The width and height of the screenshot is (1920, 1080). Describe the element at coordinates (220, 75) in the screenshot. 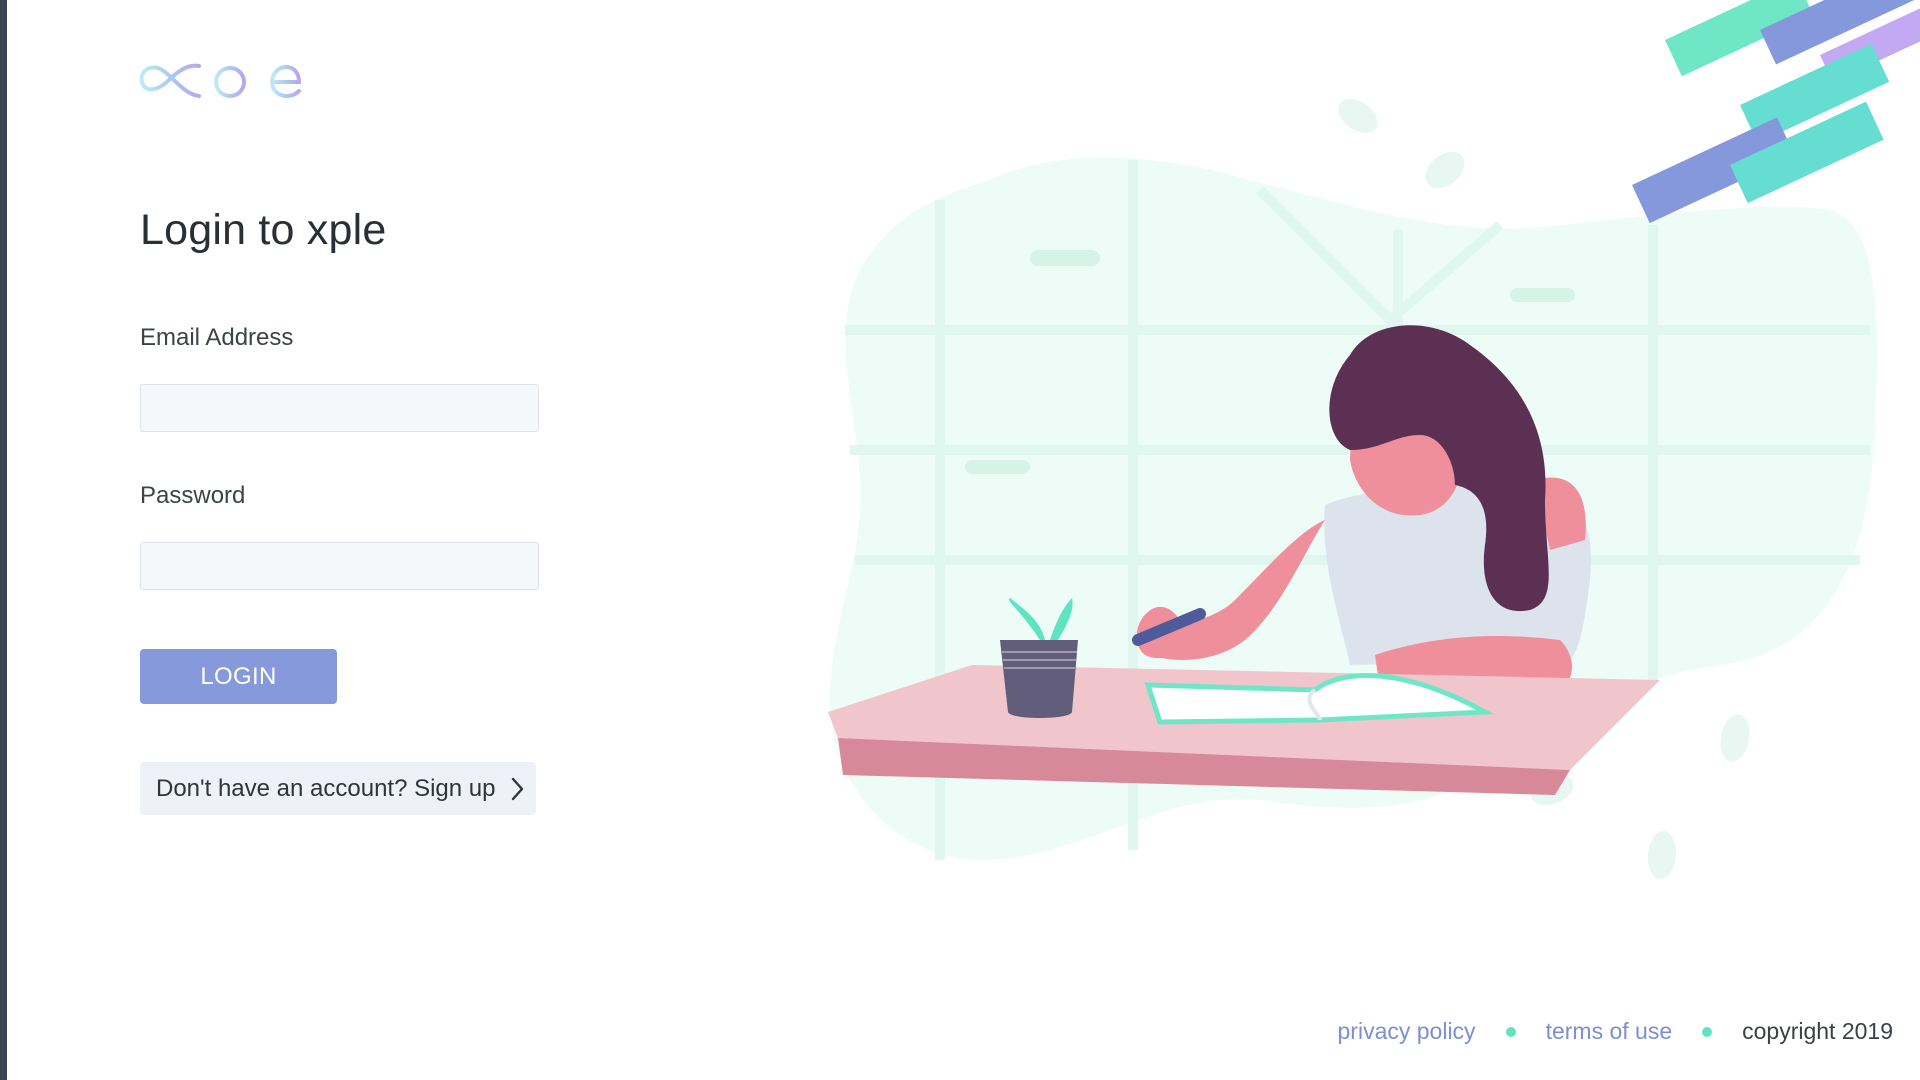

I see `xple-logo` at that location.